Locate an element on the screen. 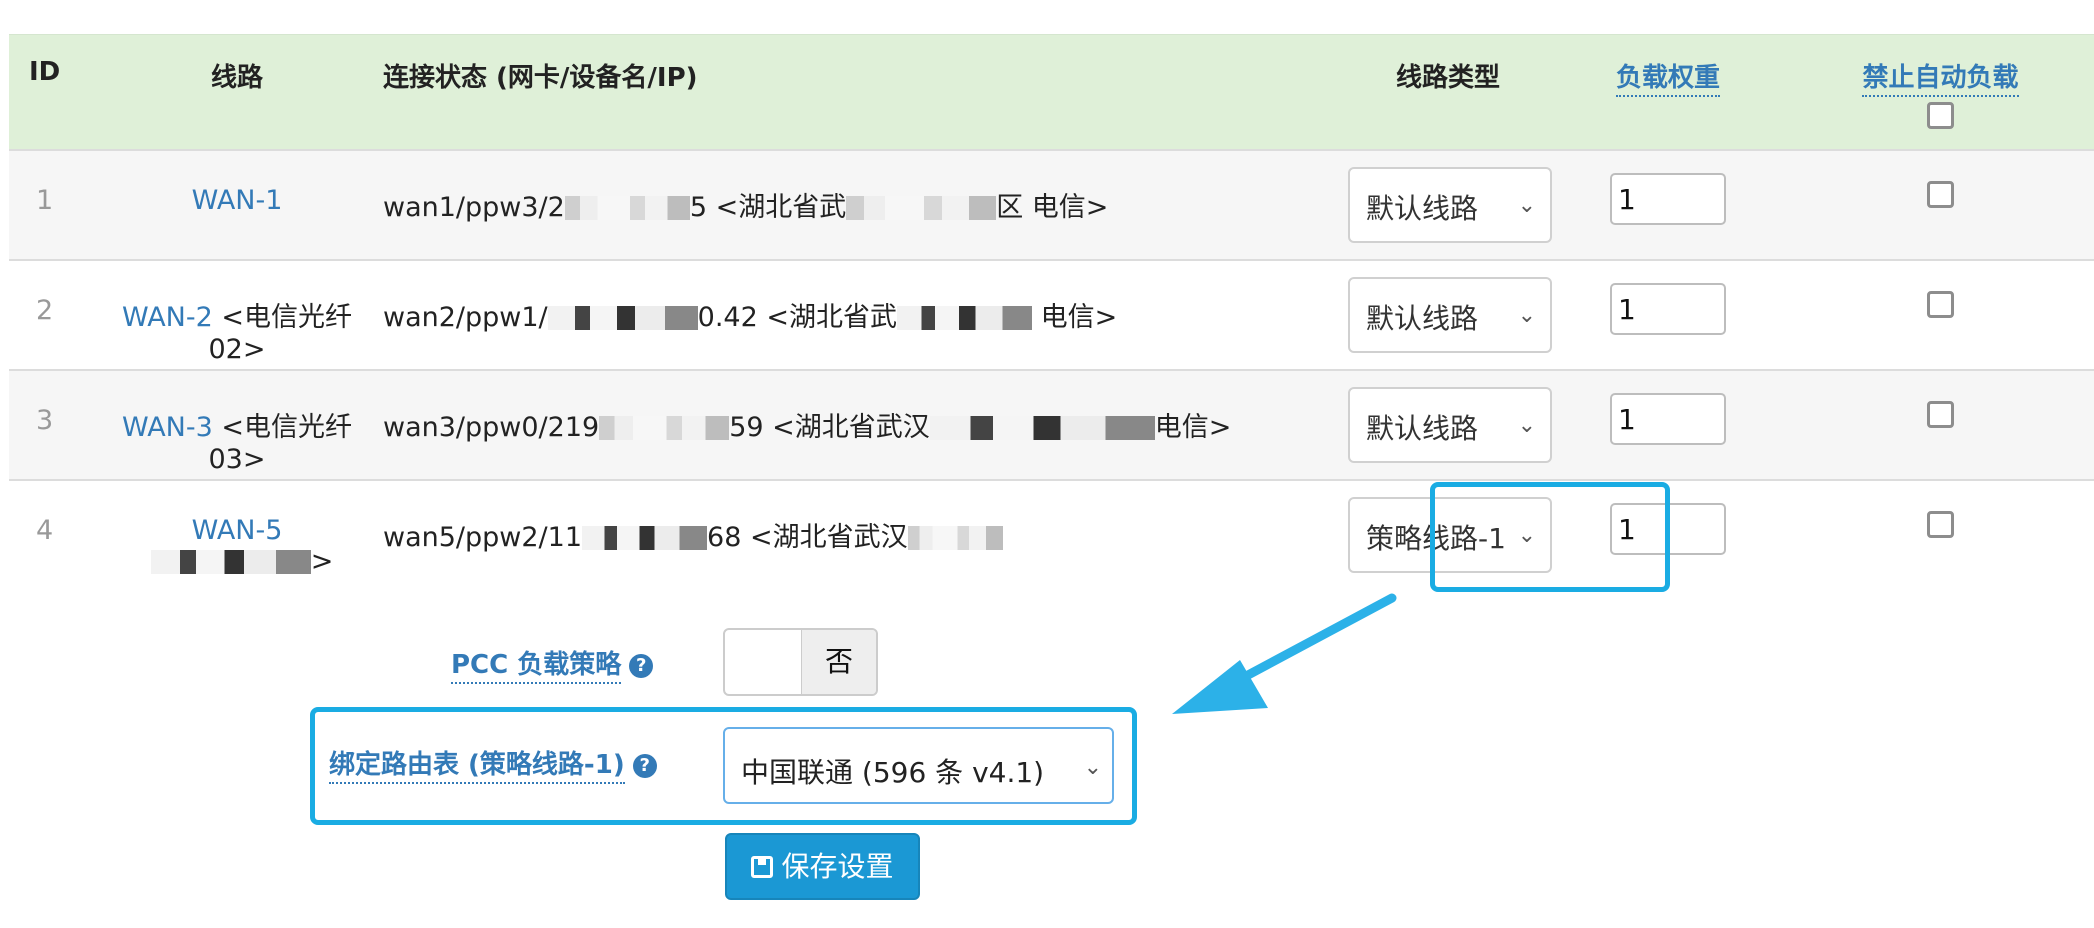  select-all-checkbox is located at coordinates (1940, 115).